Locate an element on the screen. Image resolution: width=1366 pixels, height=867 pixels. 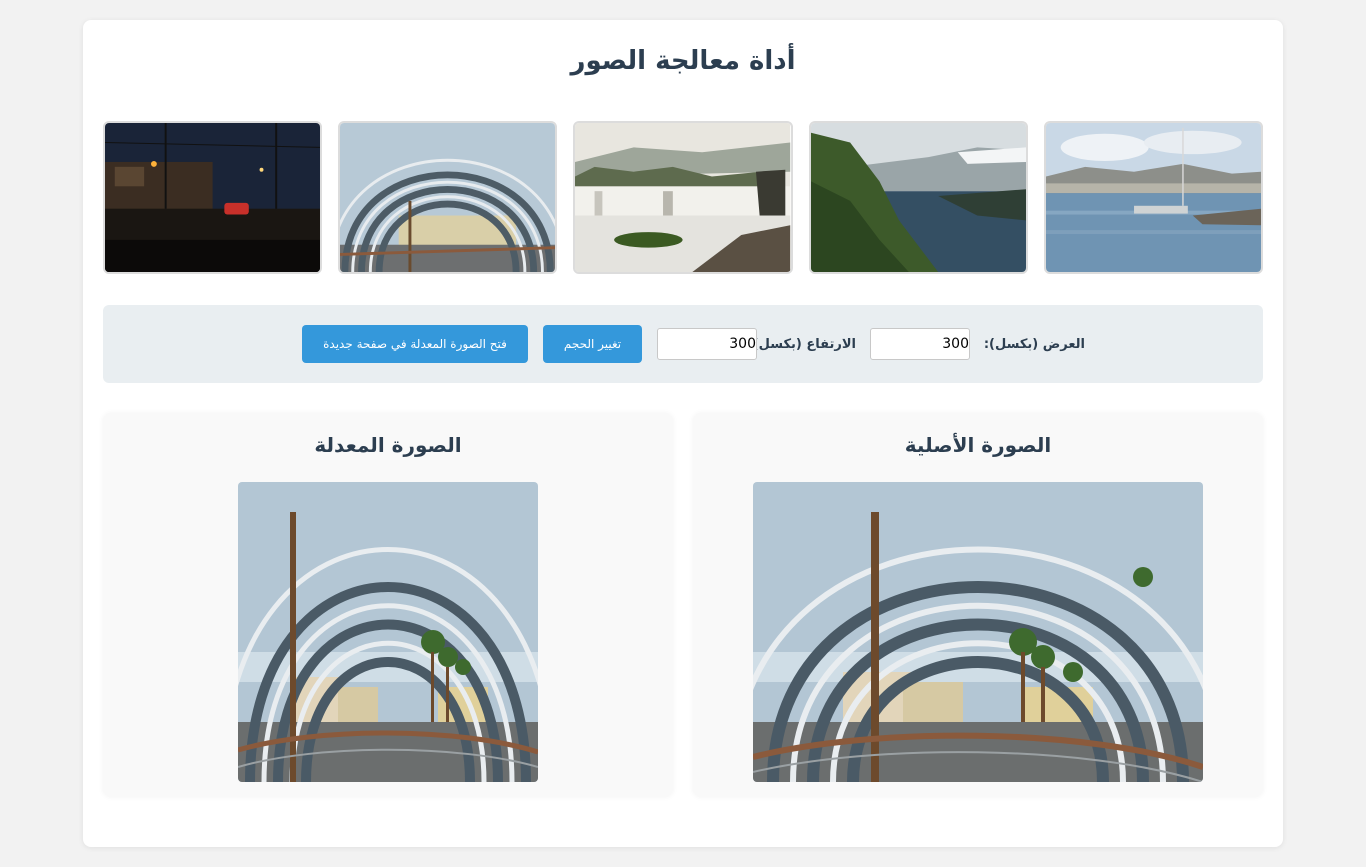
gallery-thumb-arch is located at coordinates (448, 197).